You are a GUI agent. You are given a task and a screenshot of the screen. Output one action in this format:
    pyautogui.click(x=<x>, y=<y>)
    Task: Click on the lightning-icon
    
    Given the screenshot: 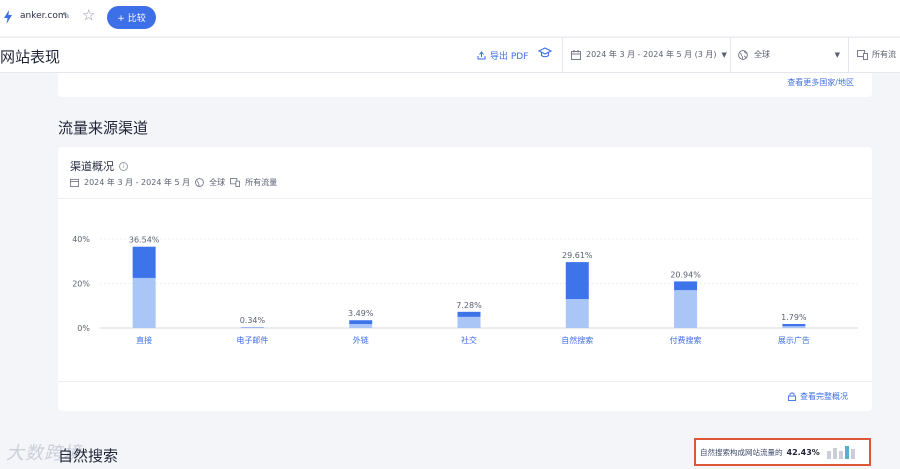 What is the action you would take?
    pyautogui.click(x=8, y=17)
    